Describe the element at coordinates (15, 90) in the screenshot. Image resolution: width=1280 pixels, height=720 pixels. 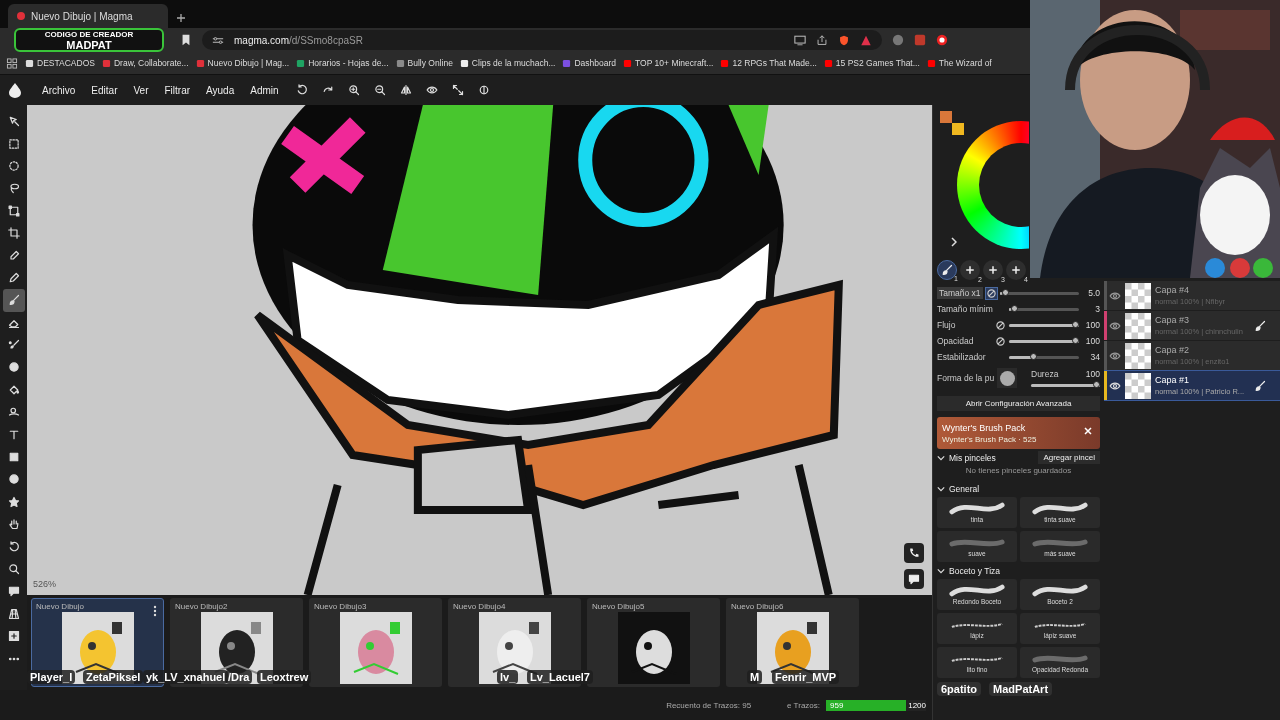
I see `app-logo-icon` at that location.